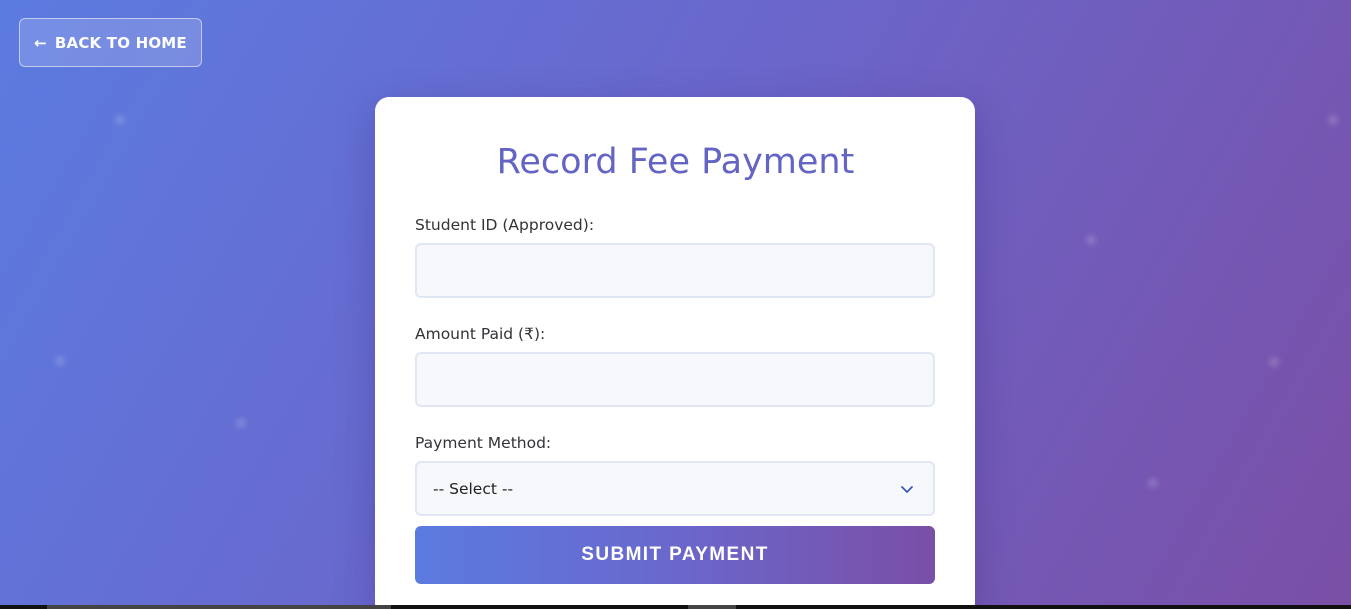 This screenshot has width=1351, height=609. What do you see at coordinates (120, 42) in the screenshot?
I see `back-to-home-label: BACK TO HOME` at bounding box center [120, 42].